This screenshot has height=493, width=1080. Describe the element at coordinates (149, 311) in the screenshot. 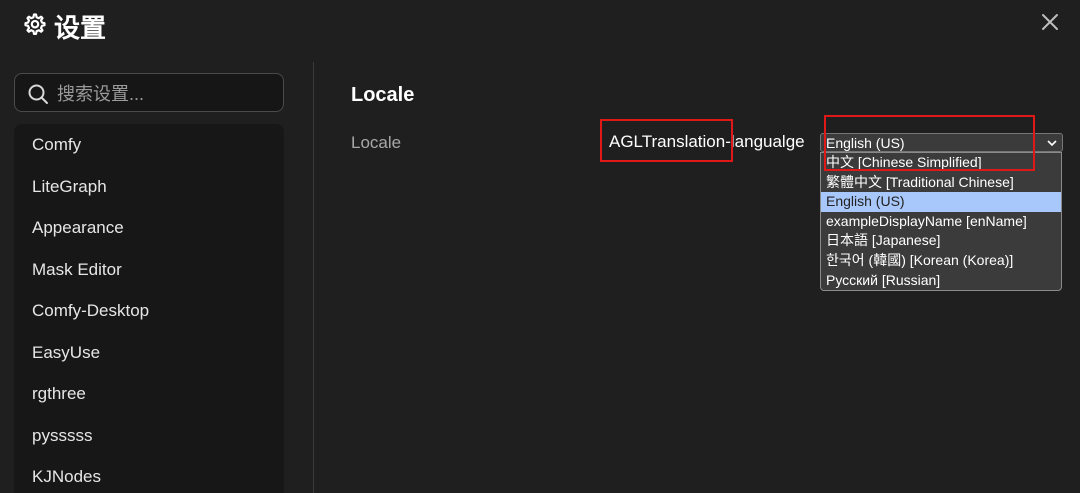

I see `sidebar-item-comfy-desktop: Comfy-Desktop` at that location.